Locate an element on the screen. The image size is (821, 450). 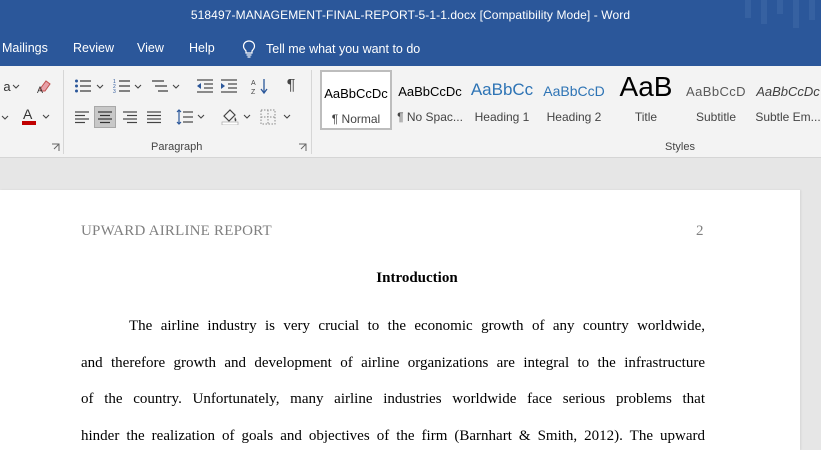
style-name: ¶ Normal is located at coordinates (356, 119).